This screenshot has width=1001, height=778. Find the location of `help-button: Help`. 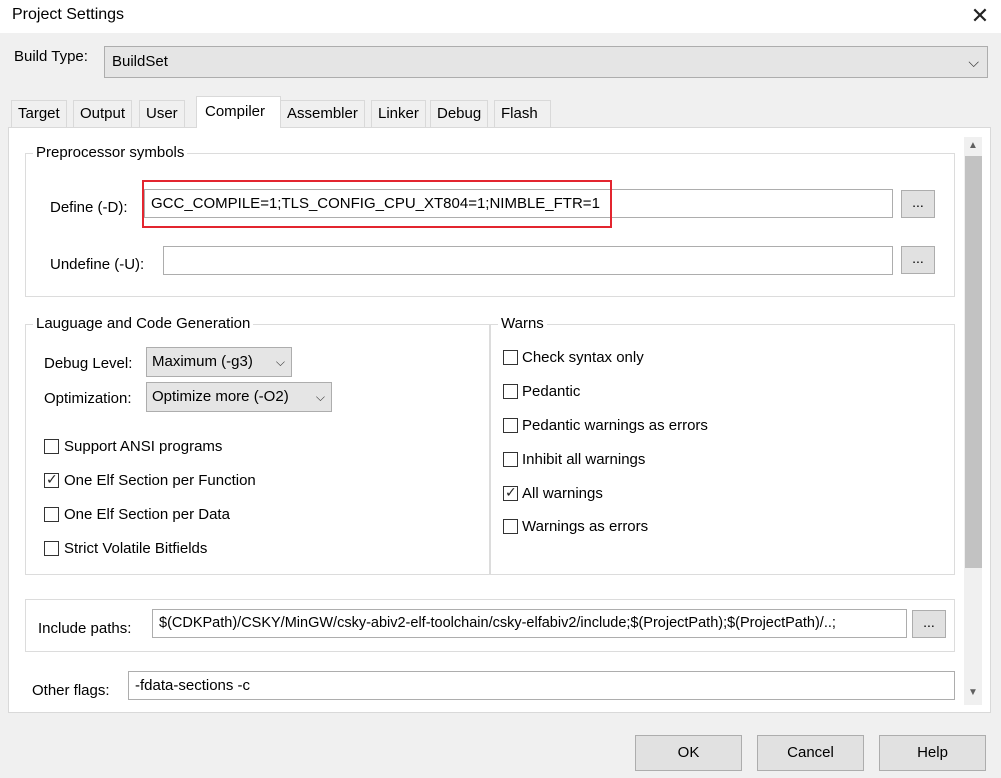

help-button: Help is located at coordinates (932, 753).